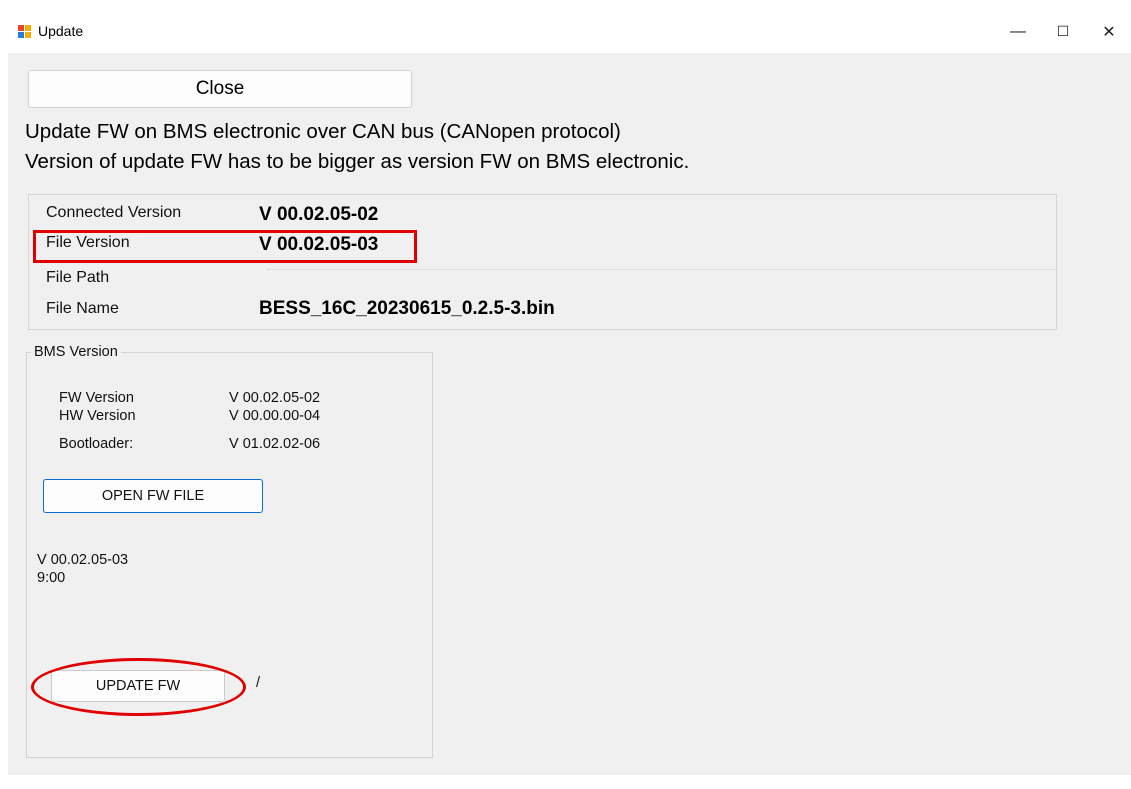  I want to click on open-fw-file-button: OPEN FW FILE, so click(153, 496).